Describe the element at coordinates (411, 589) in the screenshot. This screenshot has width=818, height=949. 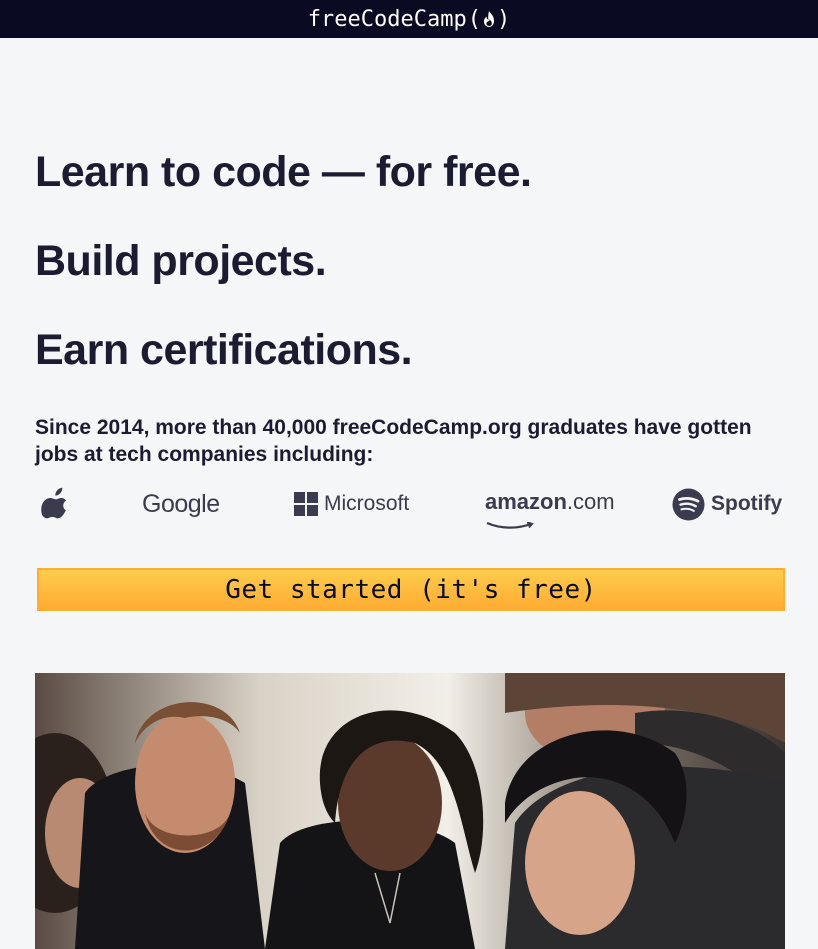
I see `get-started-button: Get started (it's free)` at that location.